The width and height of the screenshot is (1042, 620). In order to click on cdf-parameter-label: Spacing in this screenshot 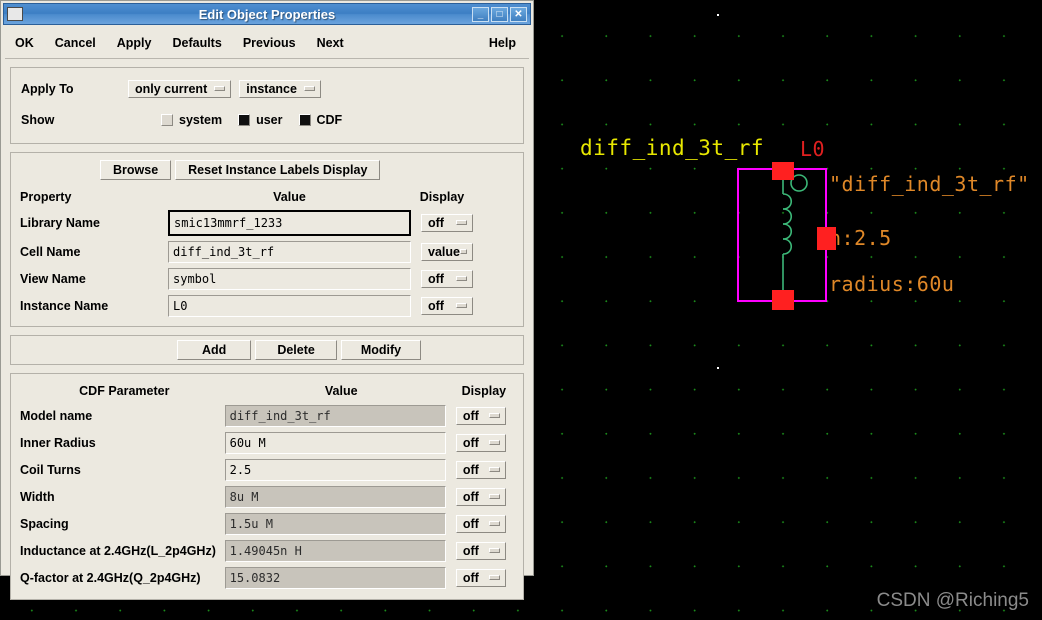, I will do `click(44, 524)`.